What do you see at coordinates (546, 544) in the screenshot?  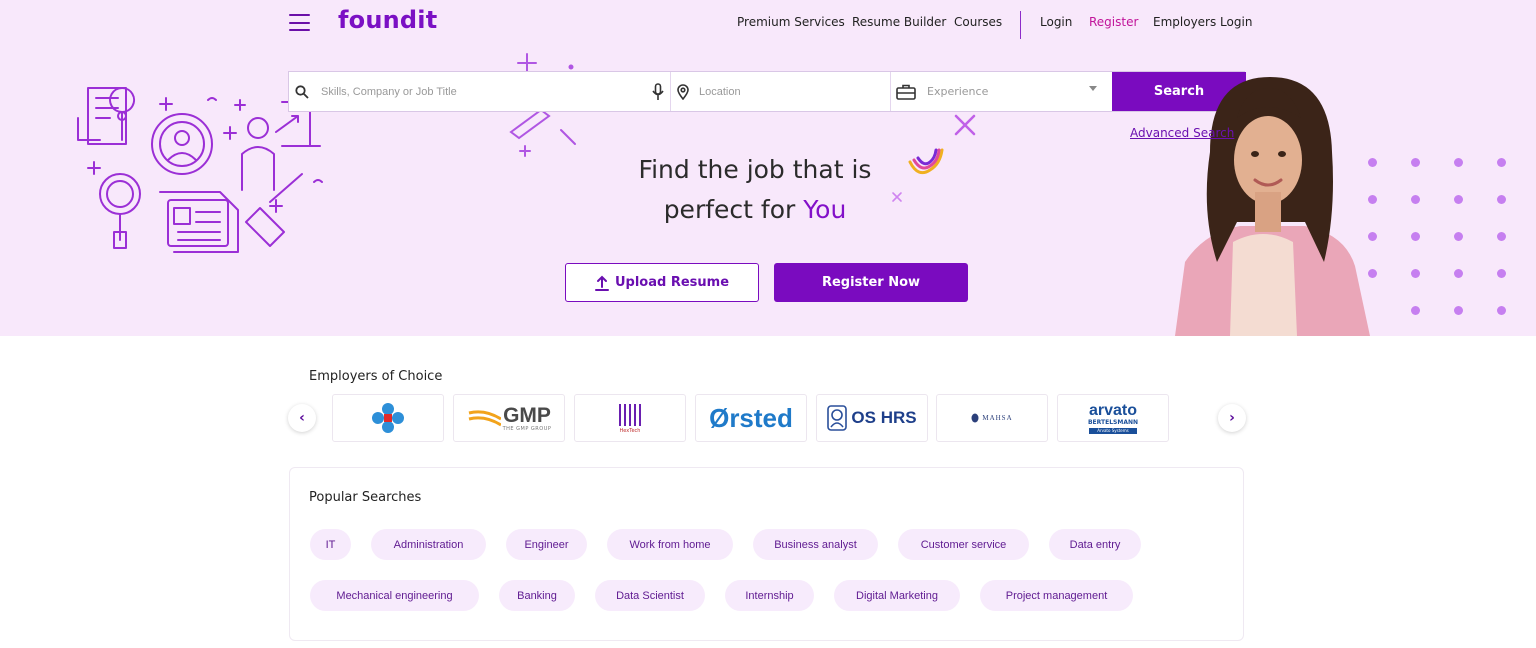 I see `popular-search-chip: Engineer` at bounding box center [546, 544].